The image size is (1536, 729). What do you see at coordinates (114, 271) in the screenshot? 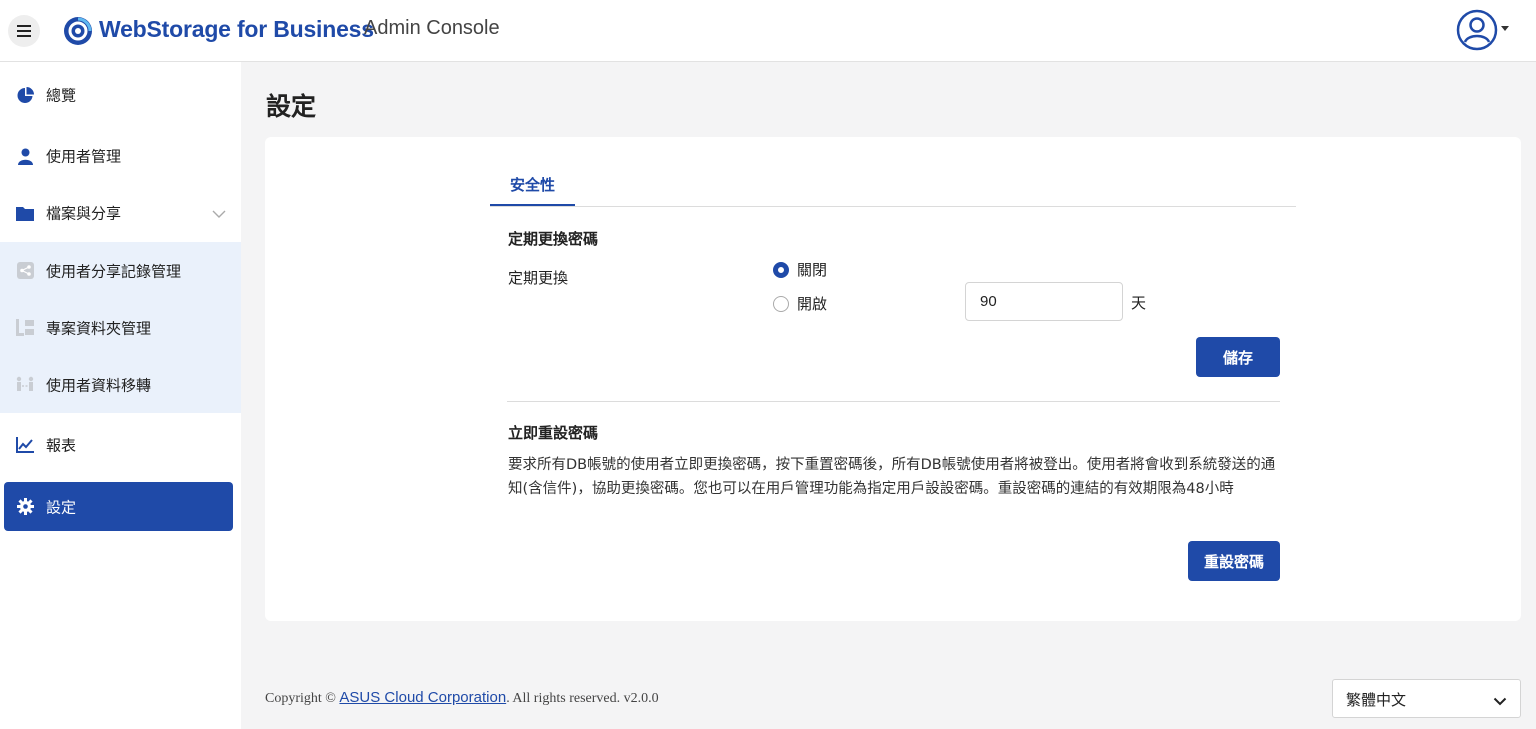
I see `sidebar-item-label: 使用者分享記錄管理` at bounding box center [114, 271].